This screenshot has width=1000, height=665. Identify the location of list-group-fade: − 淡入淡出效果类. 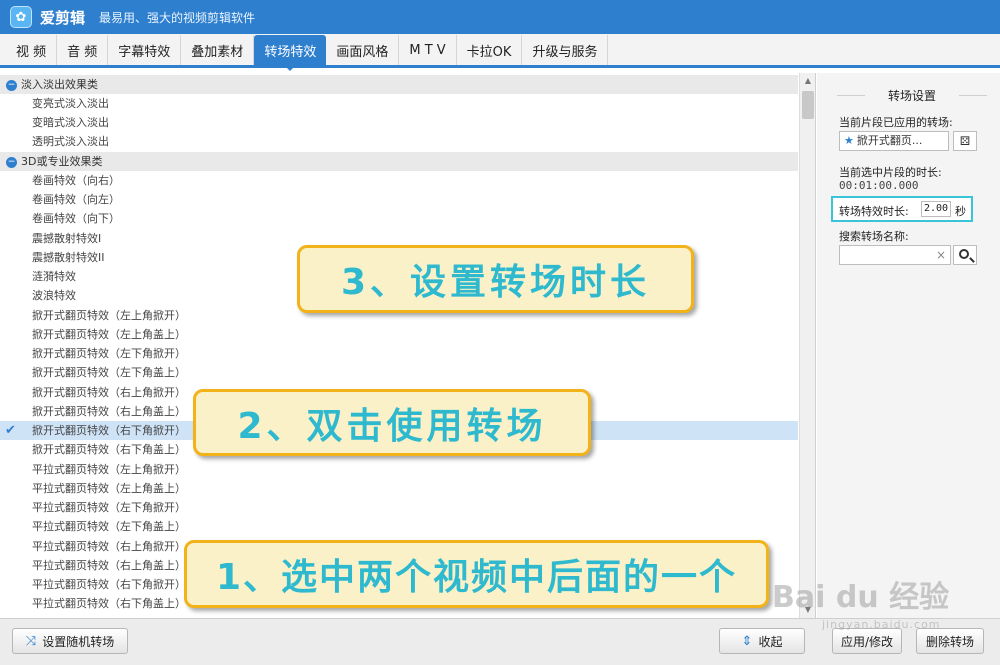
(399, 84).